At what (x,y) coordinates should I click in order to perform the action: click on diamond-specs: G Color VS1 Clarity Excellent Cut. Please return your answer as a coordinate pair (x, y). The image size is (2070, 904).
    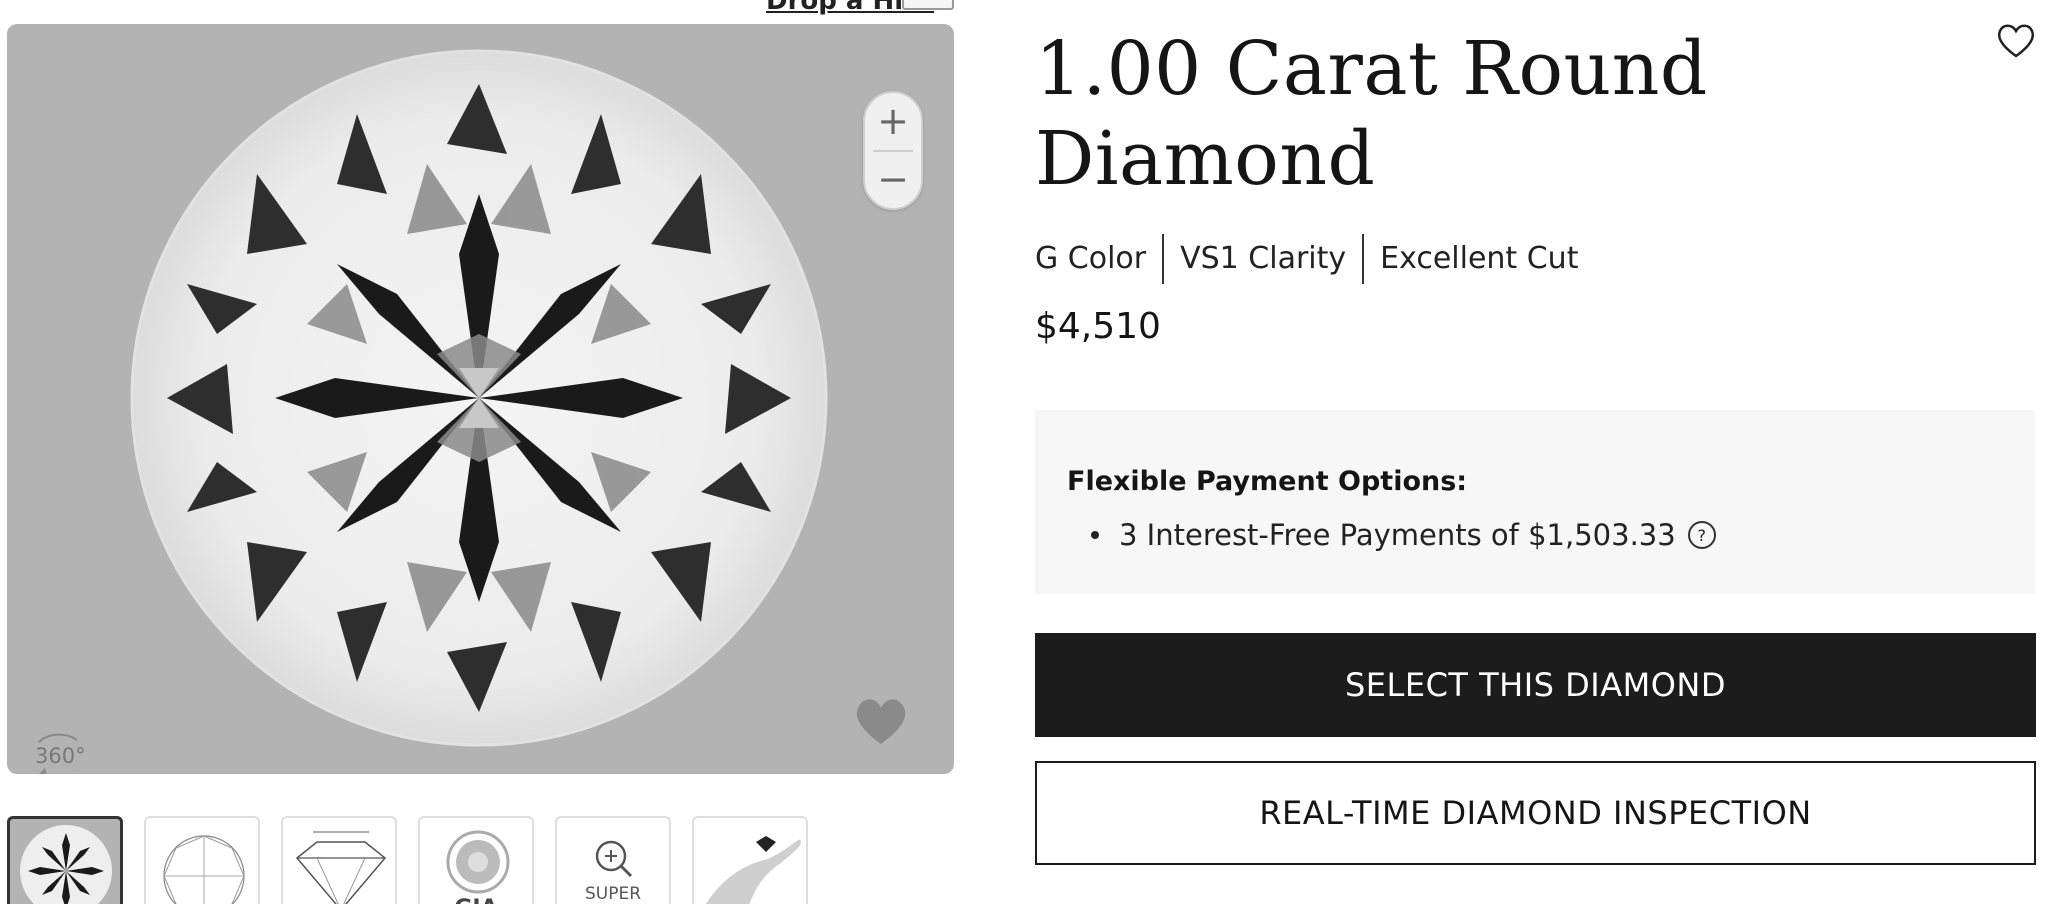
    Looking at the image, I should click on (1314, 259).